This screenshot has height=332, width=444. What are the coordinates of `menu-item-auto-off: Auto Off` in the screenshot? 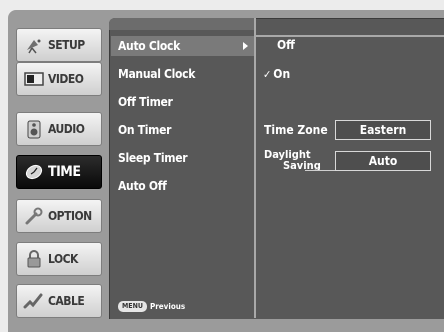 It's located at (182, 186).